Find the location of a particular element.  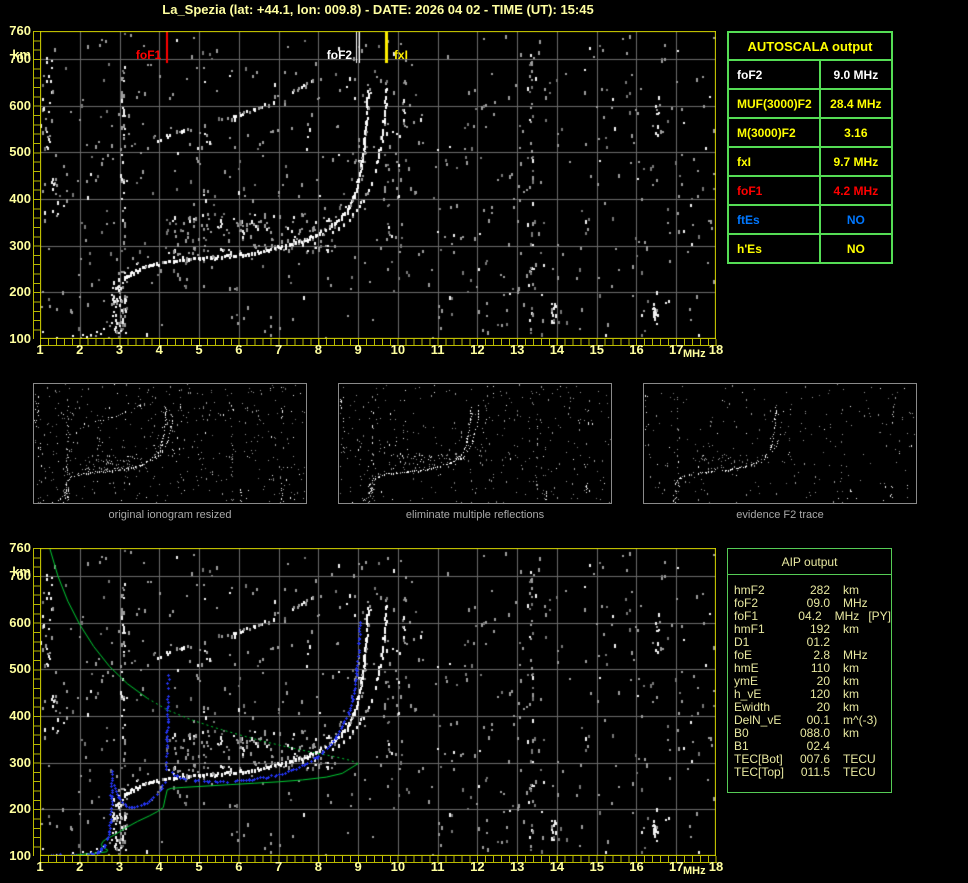

parameter-name: h'Es is located at coordinates (774, 248).